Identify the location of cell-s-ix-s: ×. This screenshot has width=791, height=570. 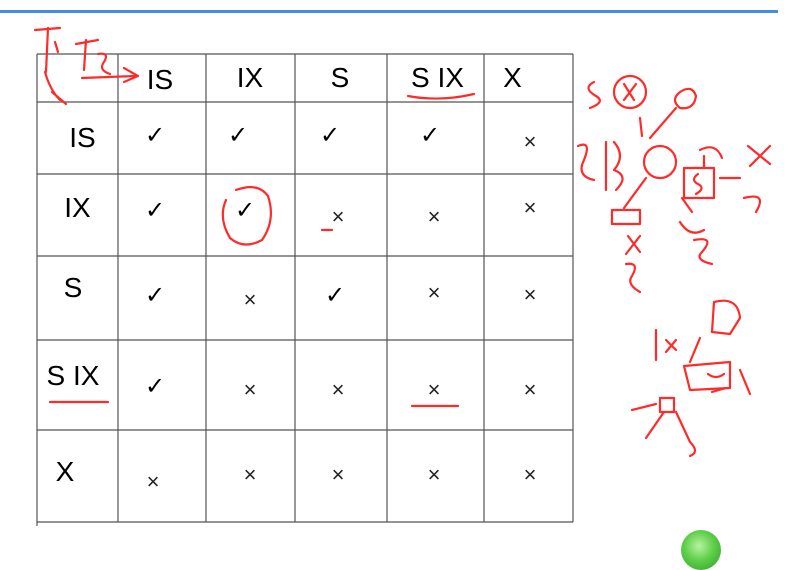
(338, 389).